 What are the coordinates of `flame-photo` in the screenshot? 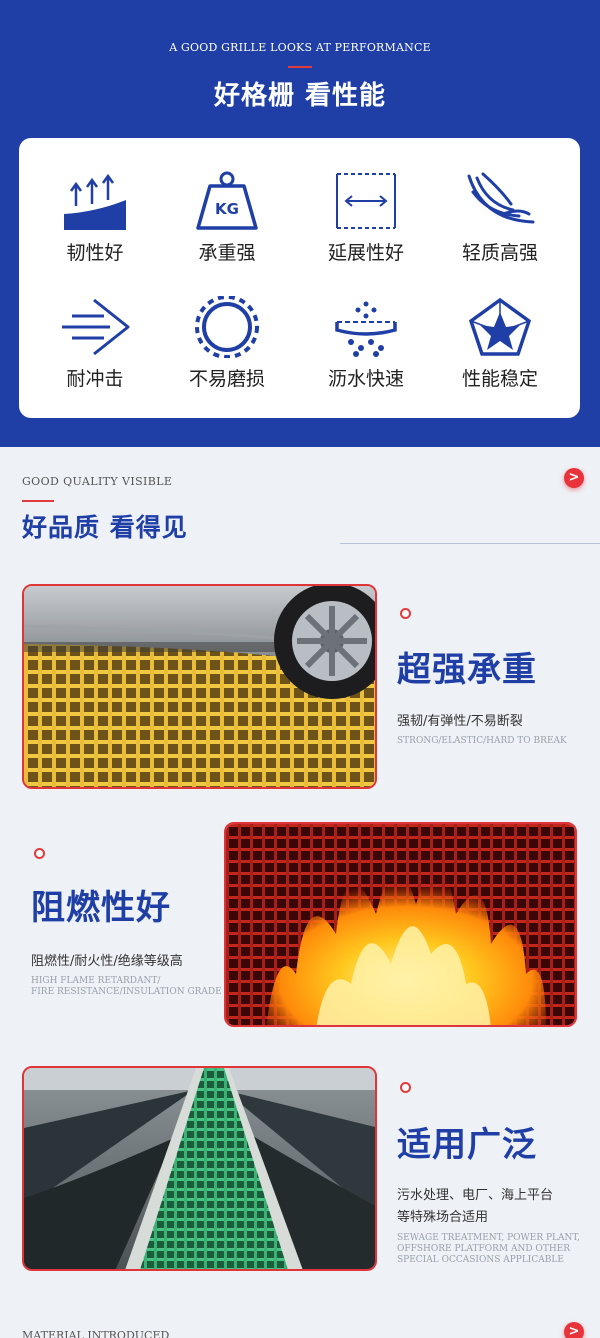 It's located at (400, 924).